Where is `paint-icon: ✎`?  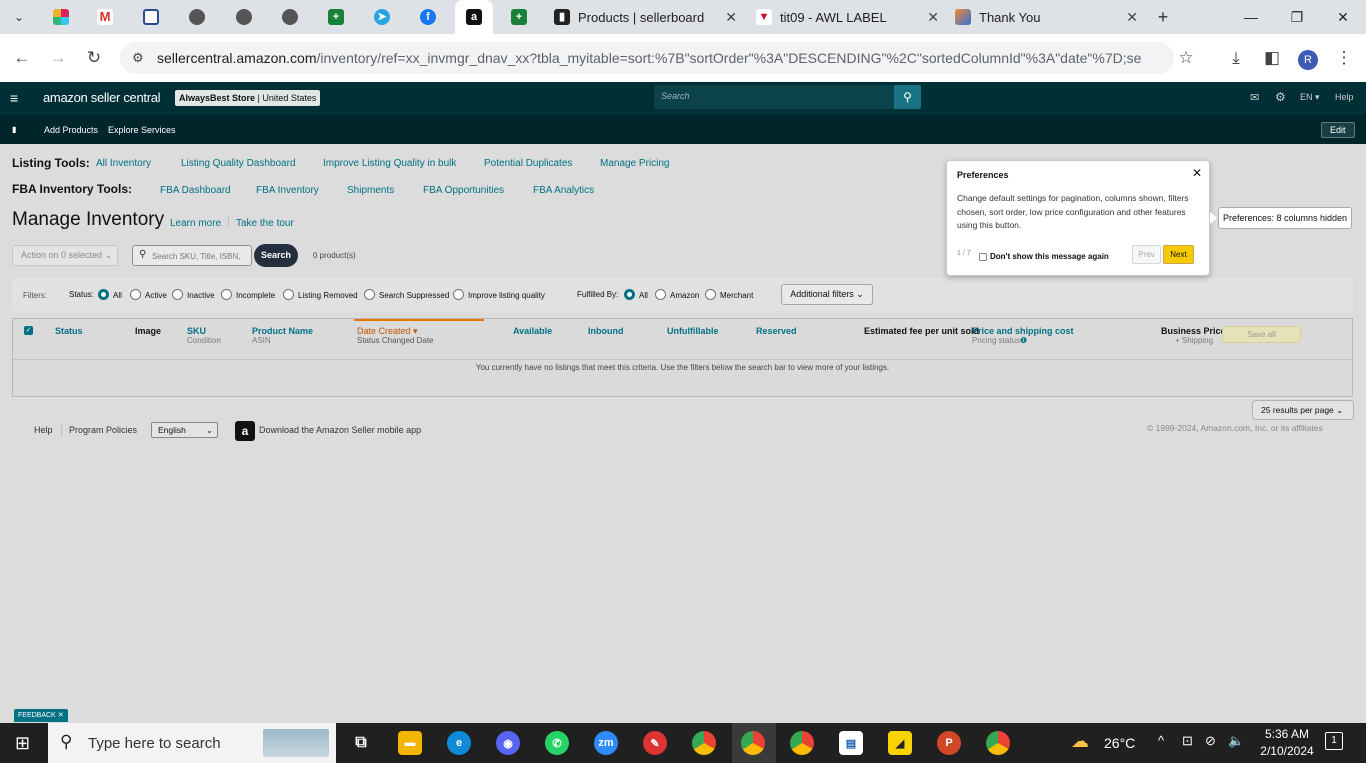
paint-icon: ✎ is located at coordinates (655, 743).